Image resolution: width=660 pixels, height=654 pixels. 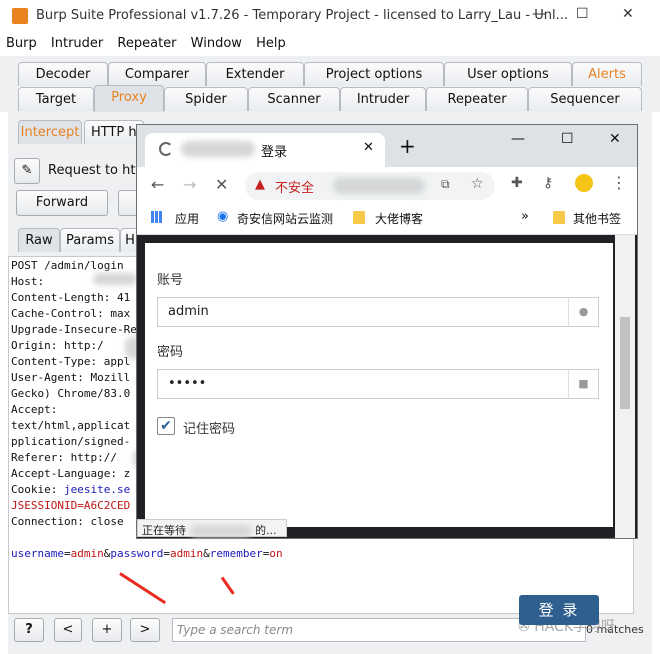 What do you see at coordinates (129, 98) in the screenshot?
I see `tab-proxy: Proxy` at bounding box center [129, 98].